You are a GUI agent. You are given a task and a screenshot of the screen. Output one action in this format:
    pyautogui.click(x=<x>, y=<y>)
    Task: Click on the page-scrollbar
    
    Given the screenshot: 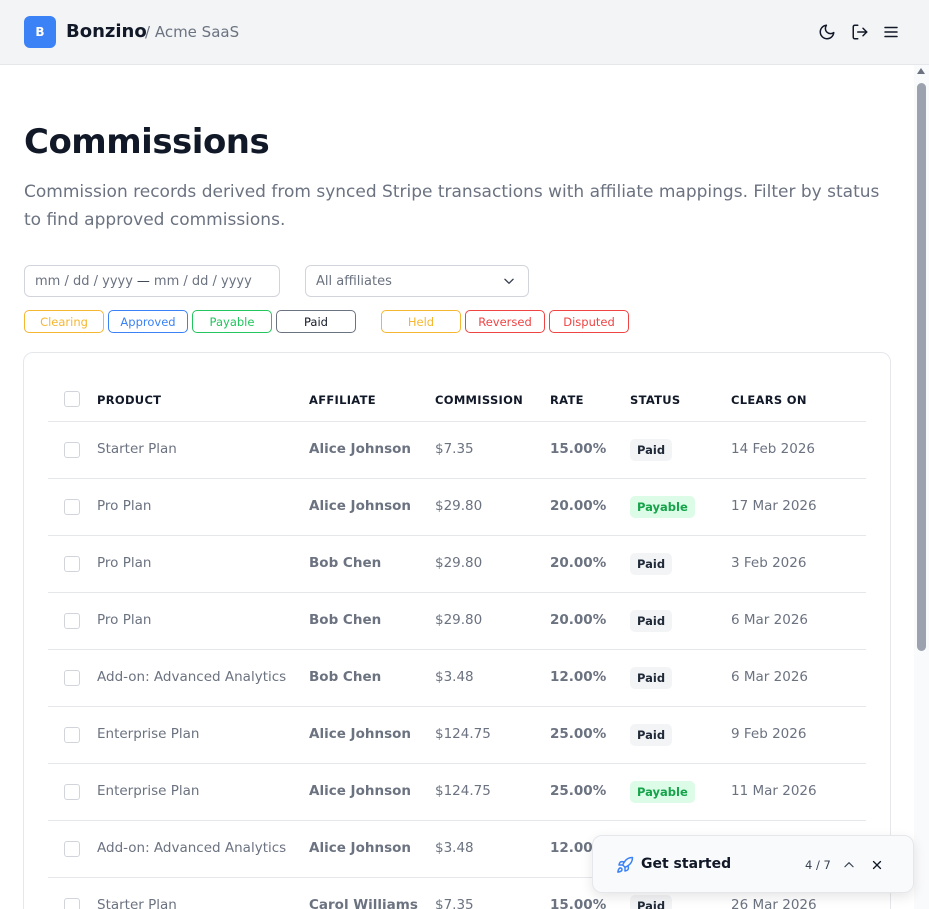 What is the action you would take?
    pyautogui.click(x=921, y=487)
    